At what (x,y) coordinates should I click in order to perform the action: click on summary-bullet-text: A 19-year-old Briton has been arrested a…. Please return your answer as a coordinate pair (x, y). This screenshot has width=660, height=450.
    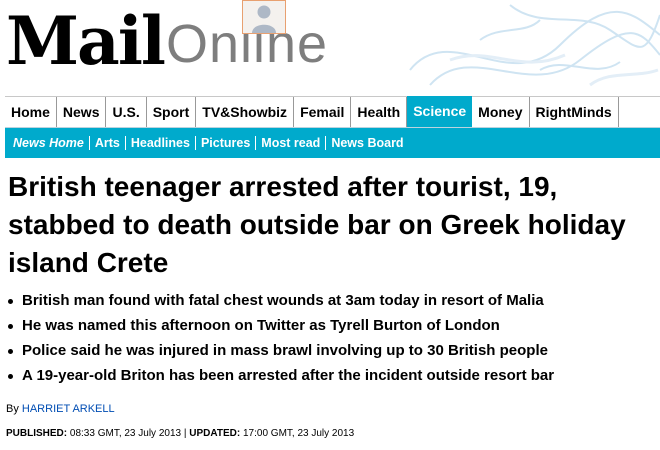
    Looking at the image, I should click on (288, 375).